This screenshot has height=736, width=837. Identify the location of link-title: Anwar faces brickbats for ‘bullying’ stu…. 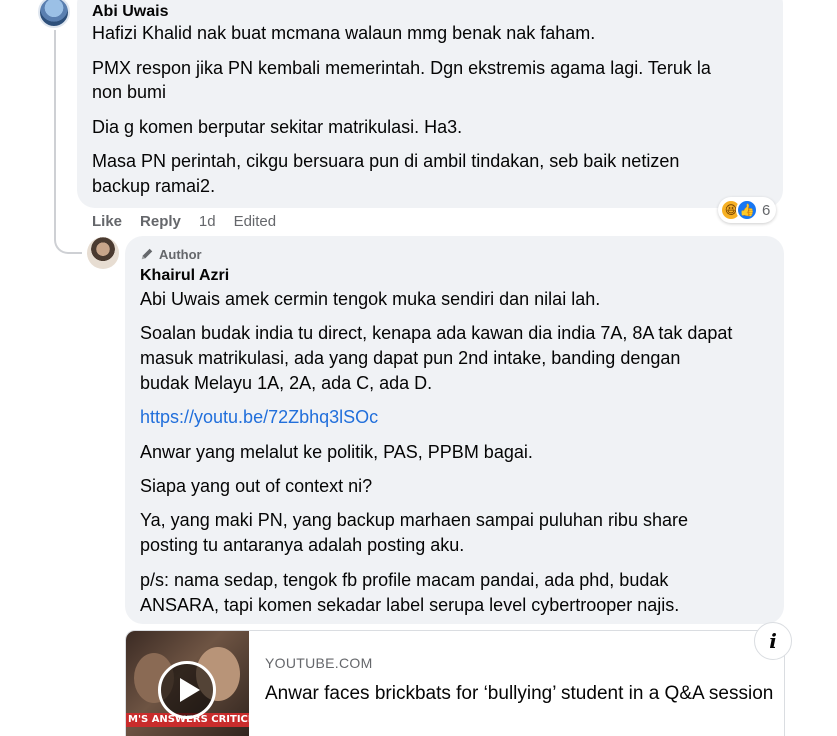
(520, 693).